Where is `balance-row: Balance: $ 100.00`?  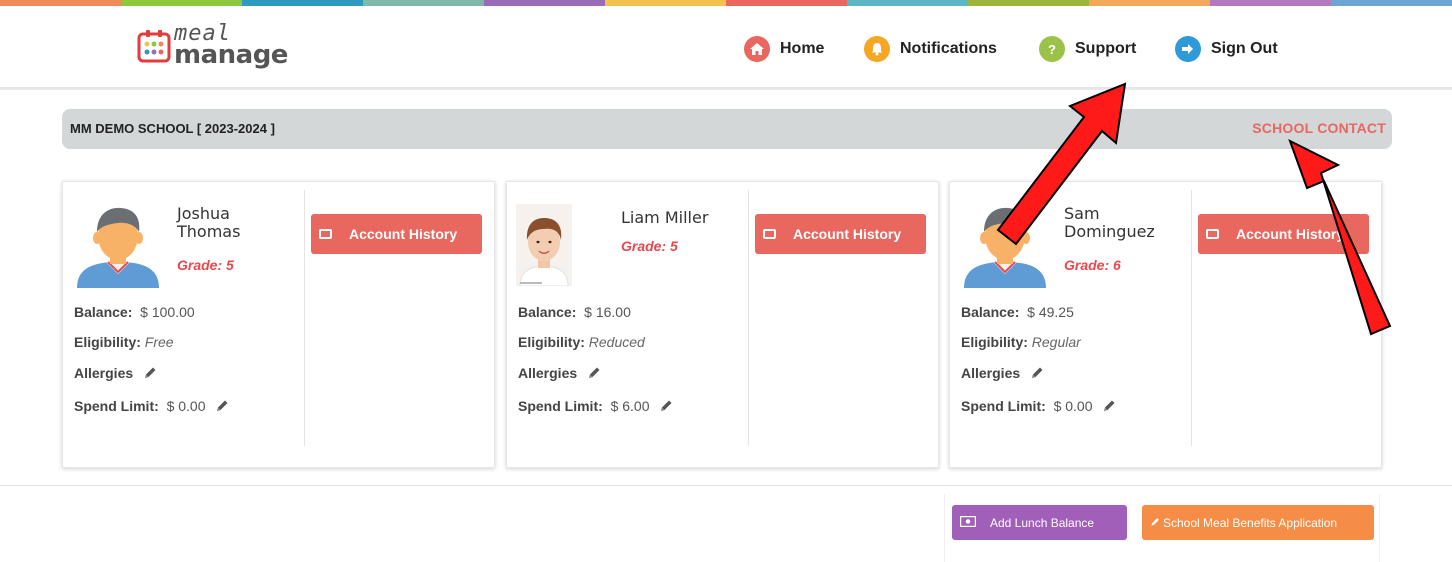
balance-row: Balance: $ 100.00 is located at coordinates (134, 312).